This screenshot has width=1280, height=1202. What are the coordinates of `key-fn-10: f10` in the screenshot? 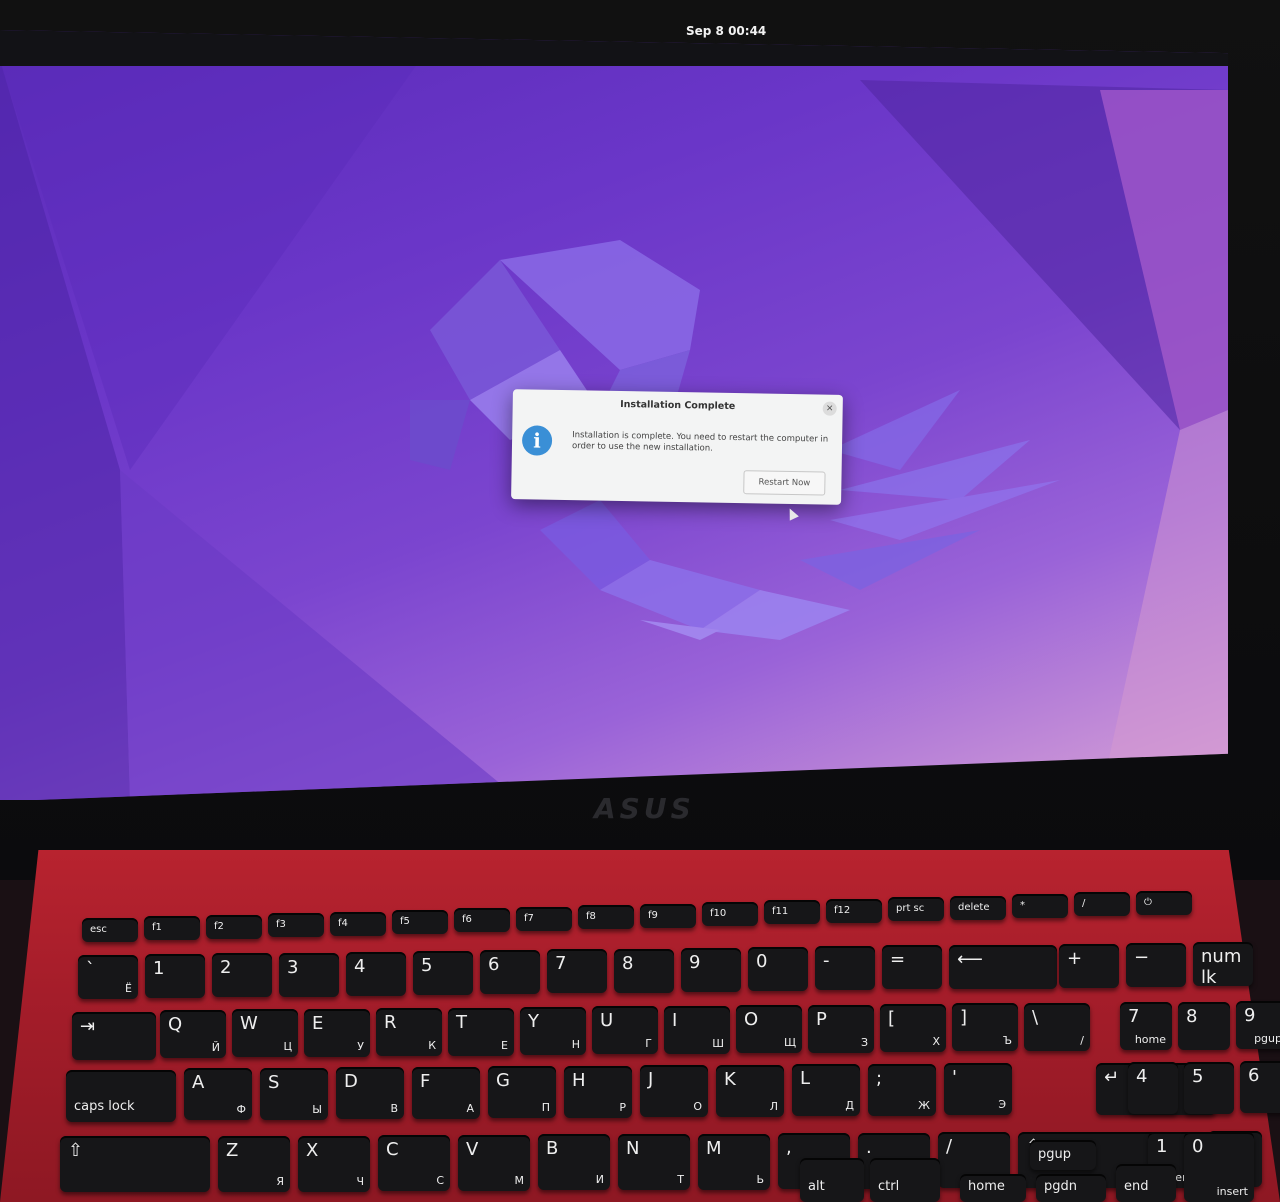 It's located at (730, 914).